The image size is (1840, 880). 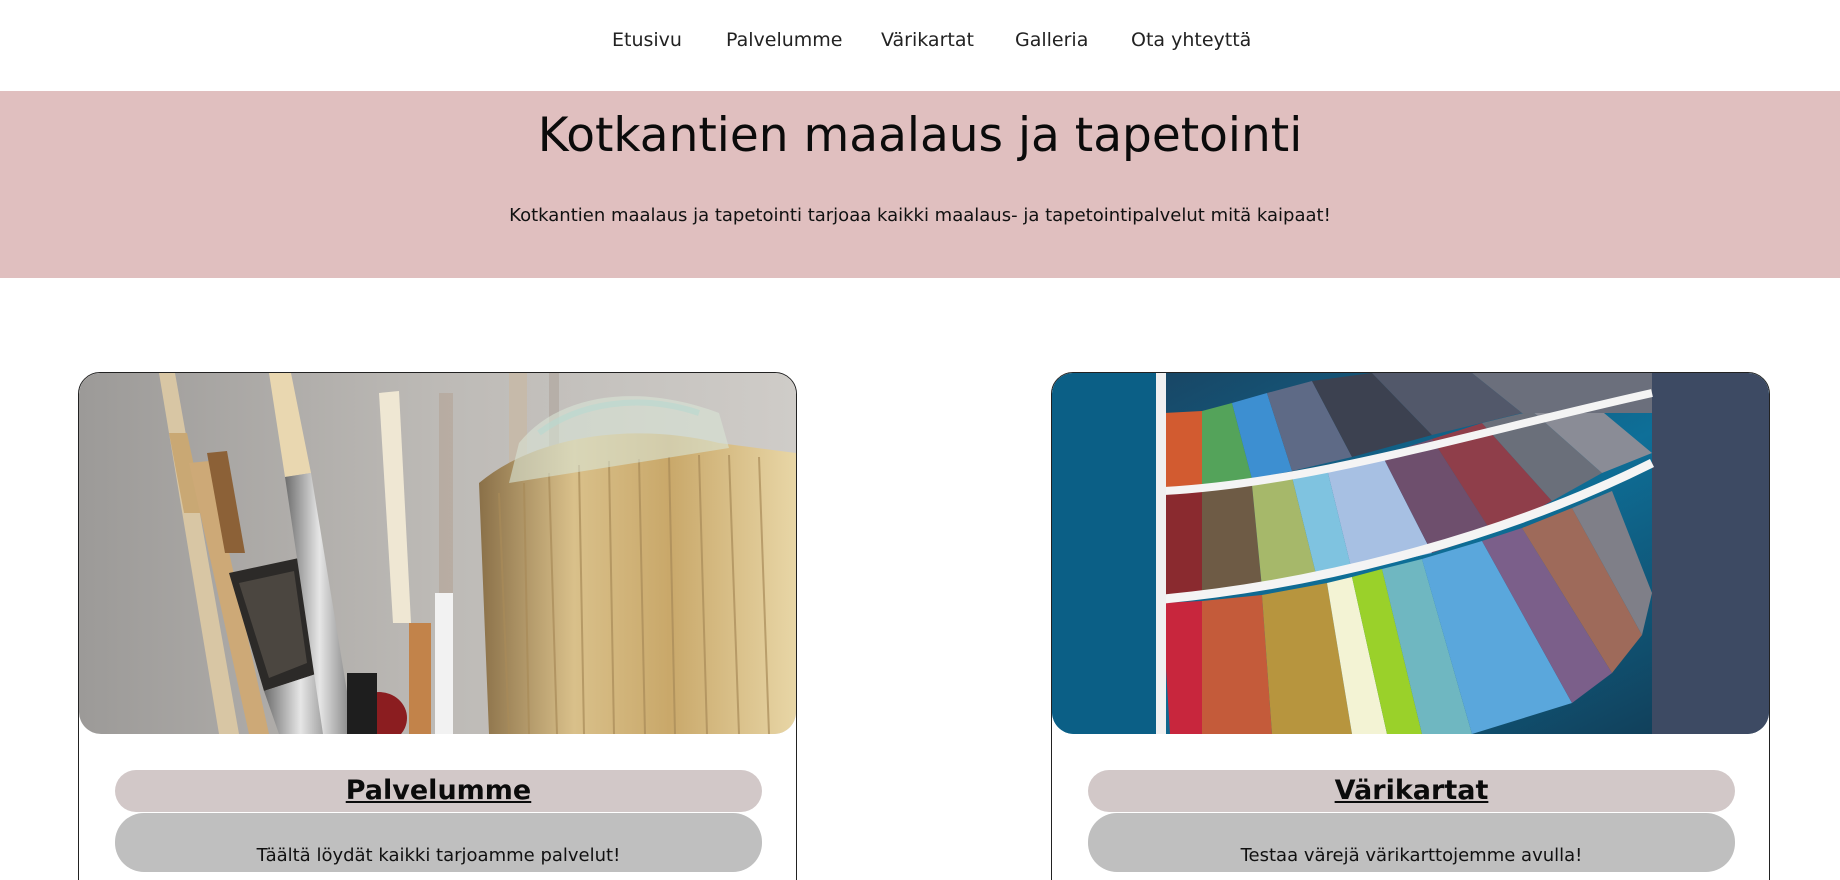 What do you see at coordinates (1051, 40) in the screenshot?
I see `nav-link-galleria: Galleria` at bounding box center [1051, 40].